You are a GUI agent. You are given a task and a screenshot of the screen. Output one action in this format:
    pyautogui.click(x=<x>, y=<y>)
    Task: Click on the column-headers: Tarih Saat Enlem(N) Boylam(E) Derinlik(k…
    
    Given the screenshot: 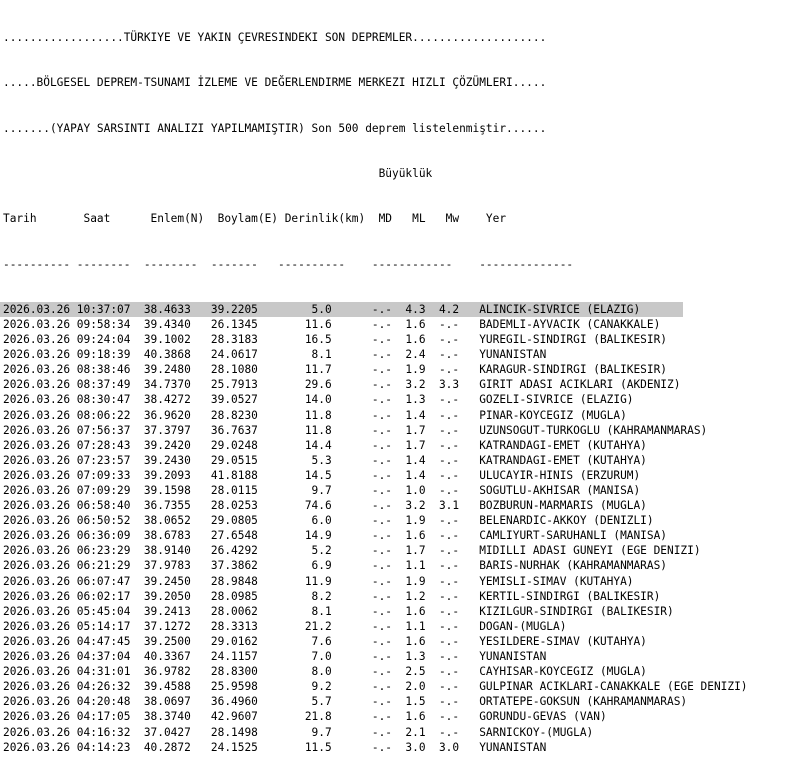 What is the action you would take?
    pyautogui.click(x=255, y=219)
    